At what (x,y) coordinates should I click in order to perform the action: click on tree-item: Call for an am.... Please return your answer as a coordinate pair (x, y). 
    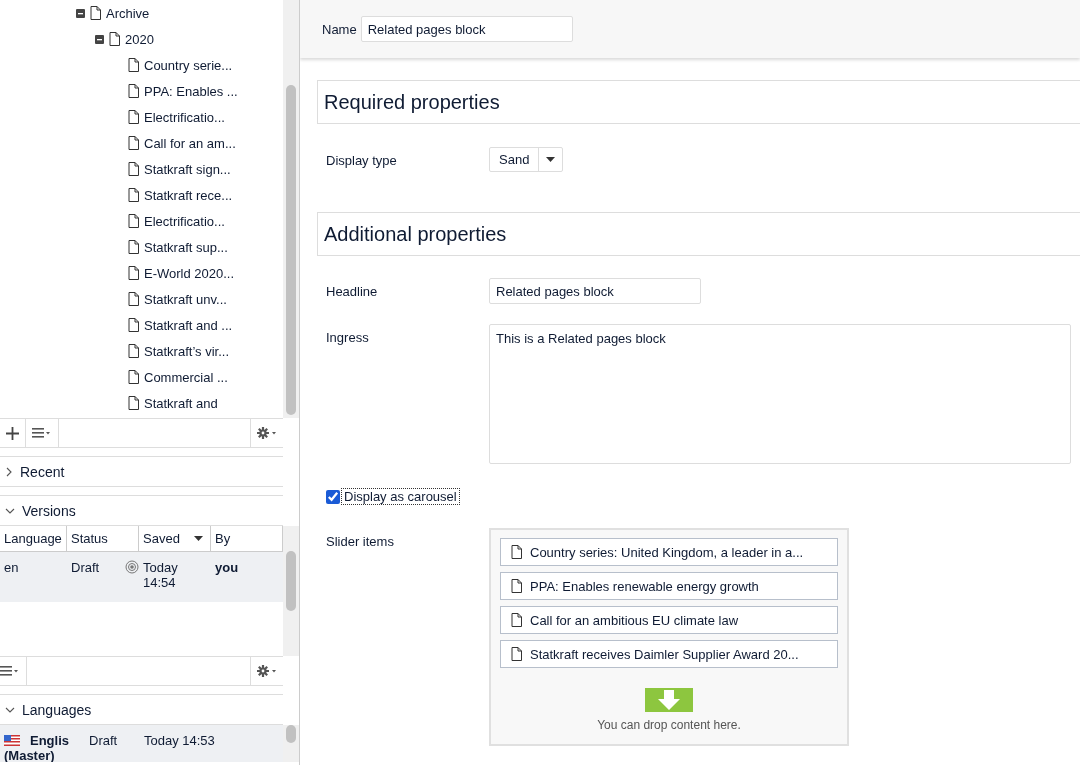
    Looking at the image, I should click on (190, 143).